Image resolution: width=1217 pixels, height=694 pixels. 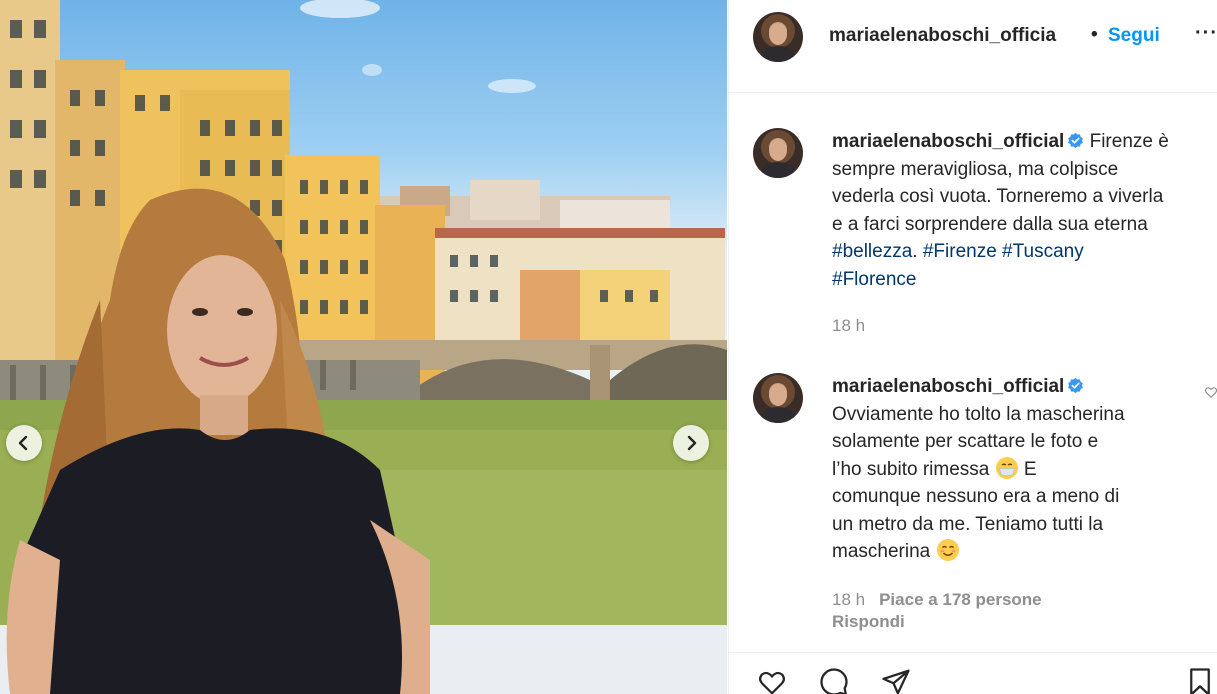 What do you see at coordinates (960, 251) in the screenshot?
I see `hashtag-link: #Firenze` at bounding box center [960, 251].